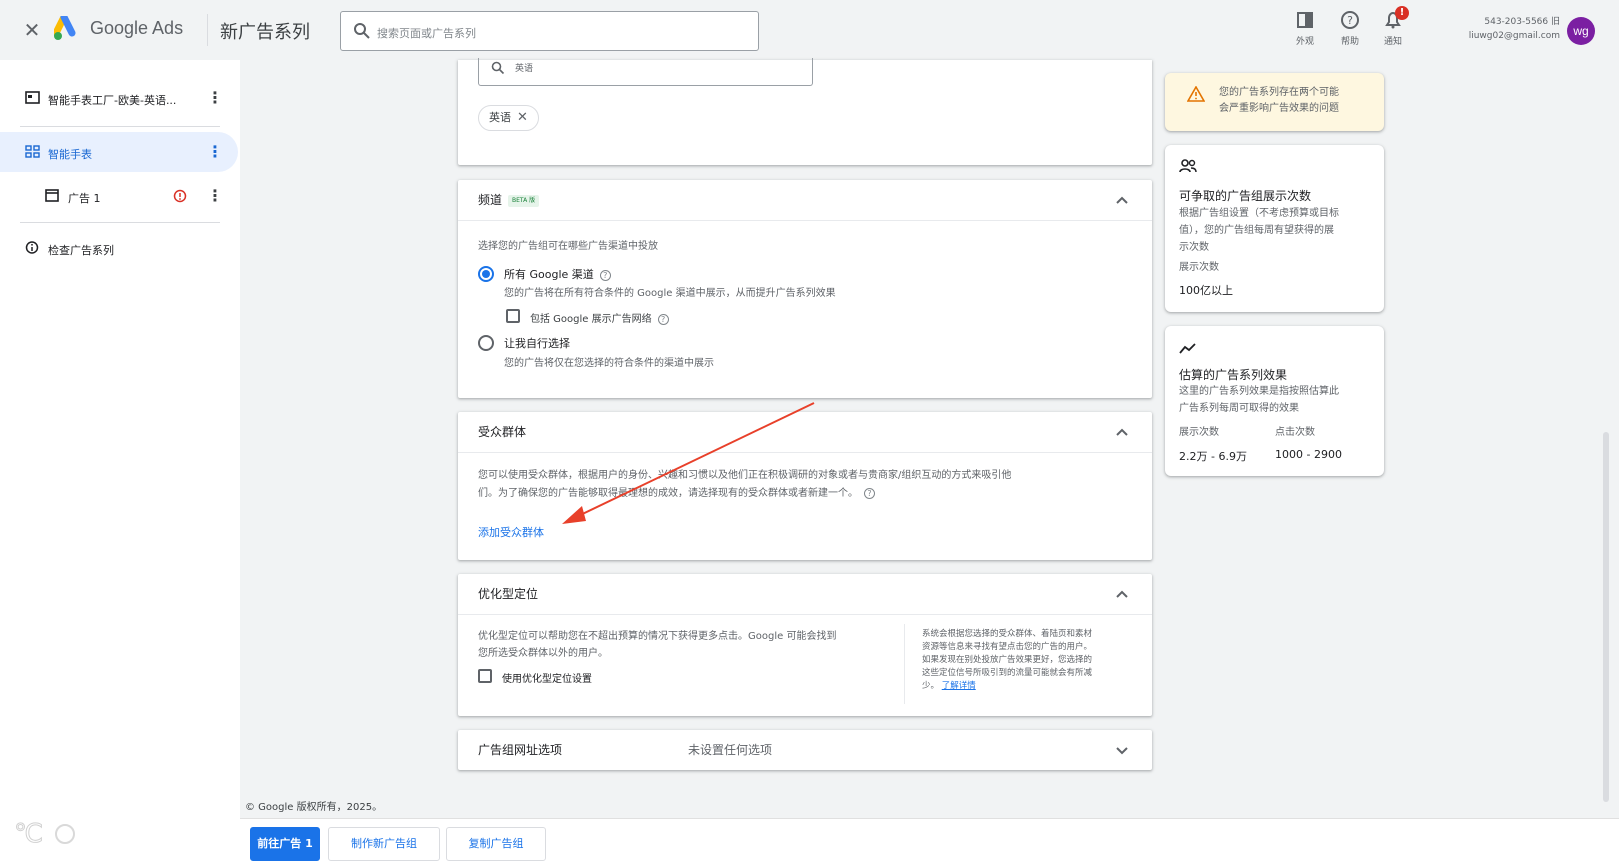 This screenshot has height=864, width=1619. What do you see at coordinates (599, 317) in the screenshot?
I see `include-display-row: 包括 Google 展示广告网络?` at bounding box center [599, 317].